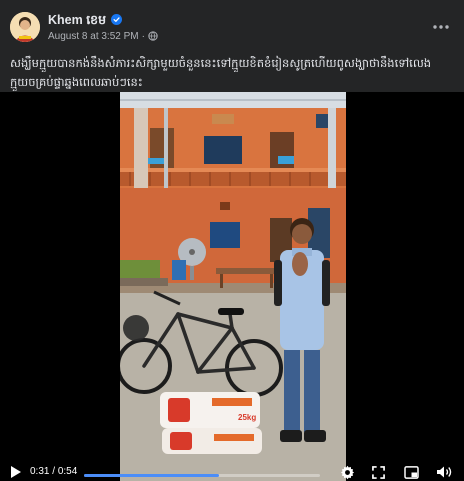  I want to click on play-icon, so click(16, 472).